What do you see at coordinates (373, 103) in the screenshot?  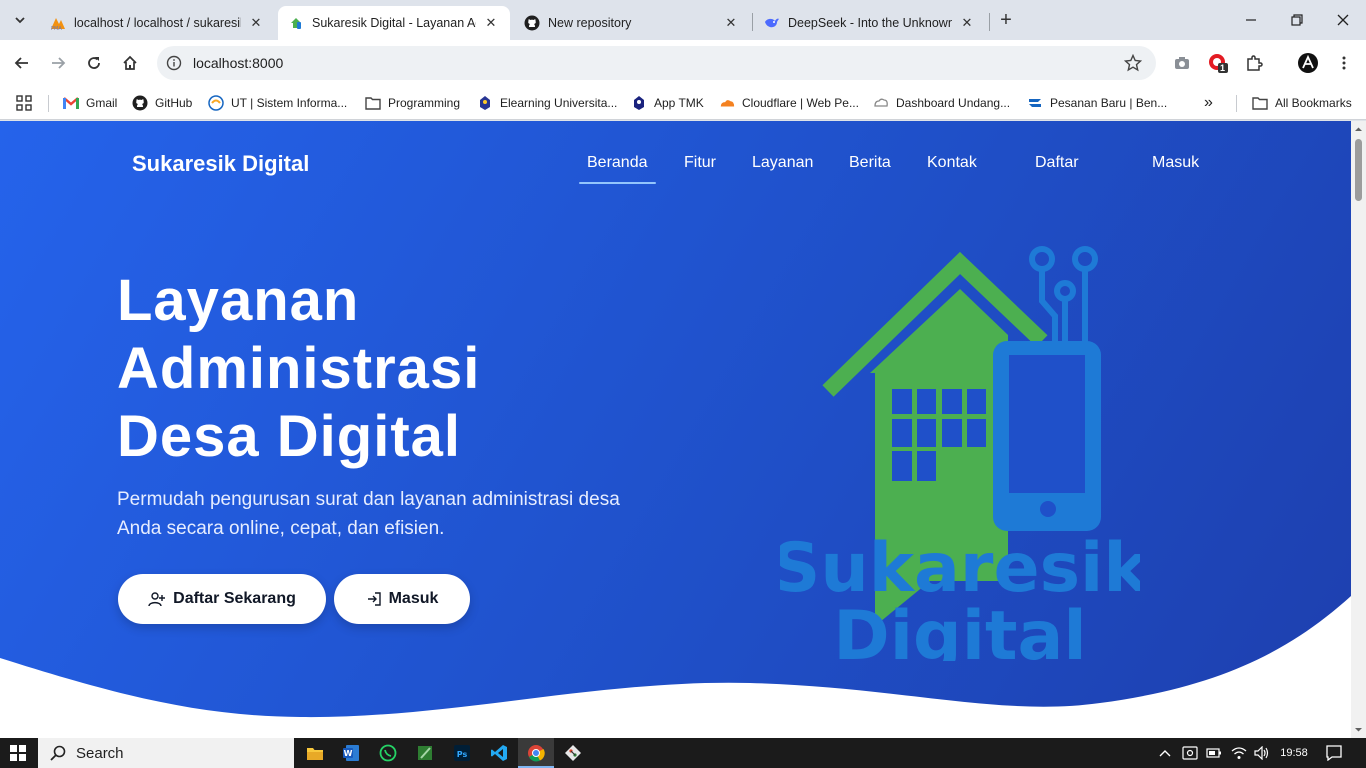 I see `folder-icon` at bounding box center [373, 103].